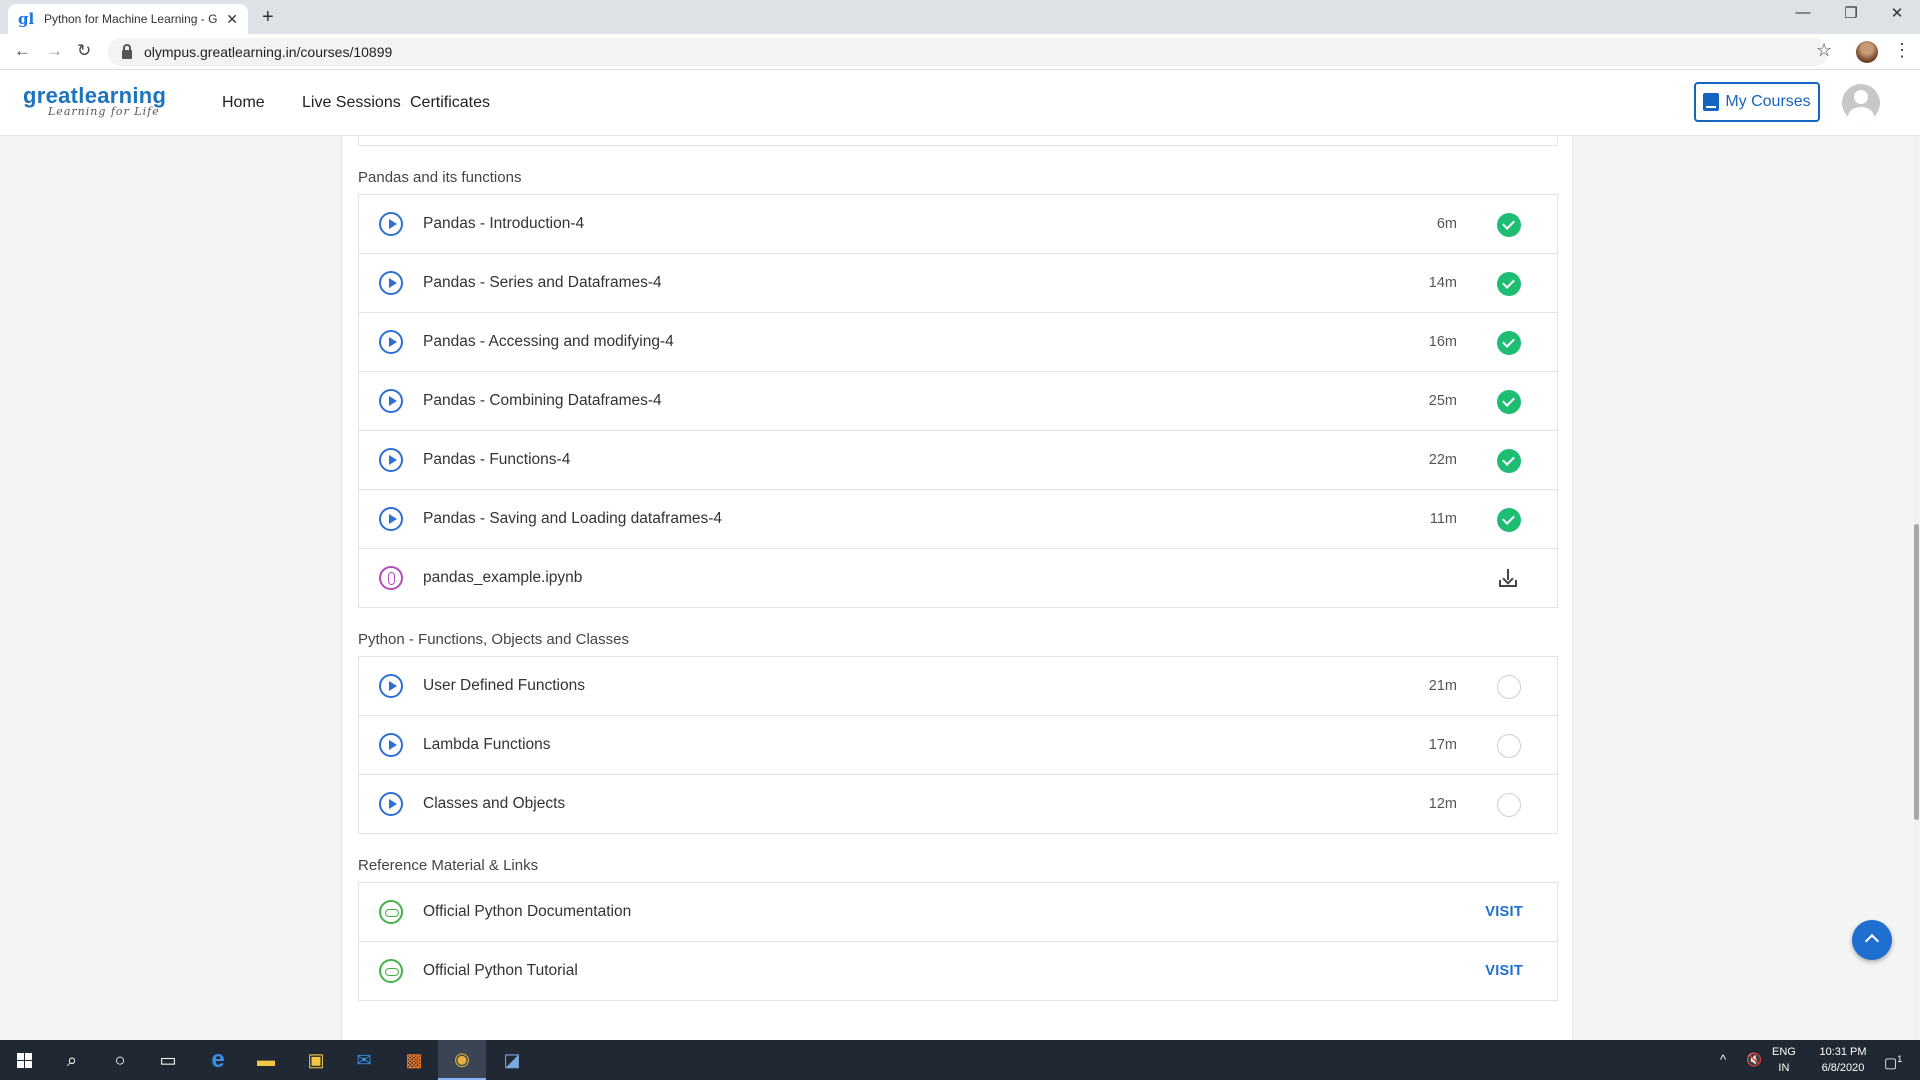 The height and width of the screenshot is (1080, 1920). Describe the element at coordinates (512, 1060) in the screenshot. I see `app-icon: ◪` at that location.